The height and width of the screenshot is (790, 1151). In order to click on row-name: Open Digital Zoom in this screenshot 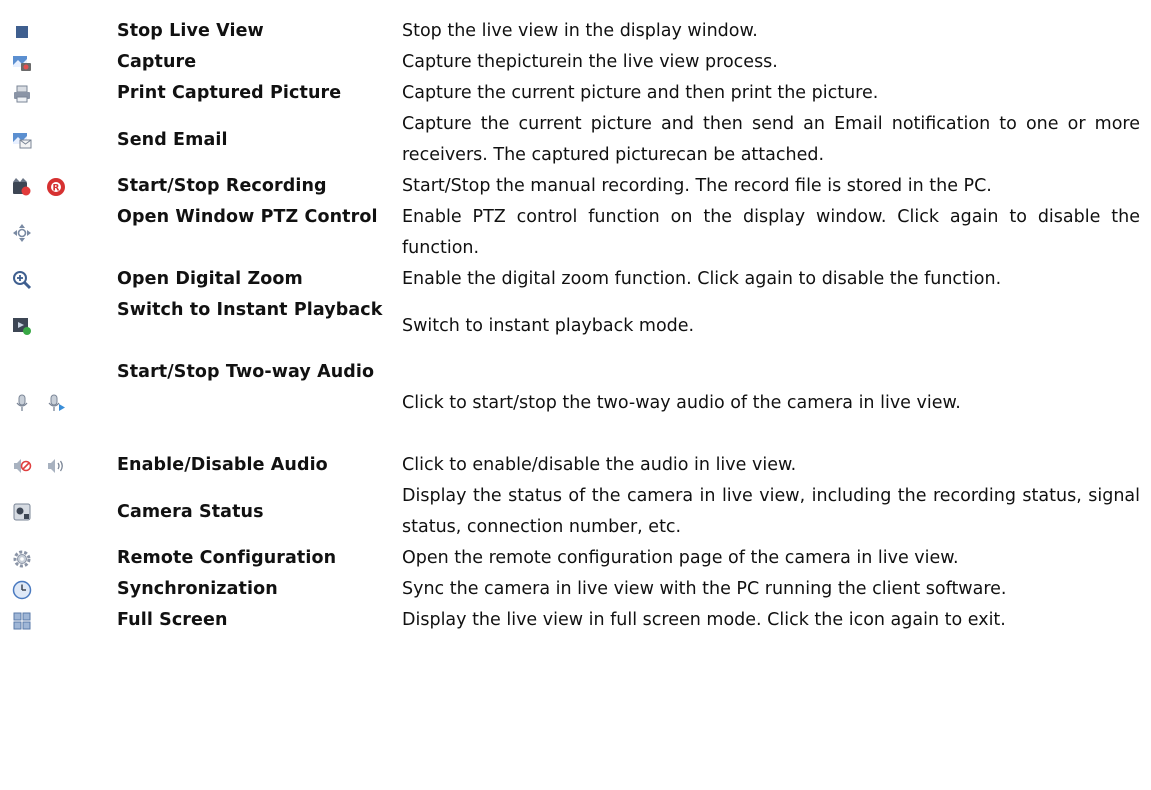, I will do `click(210, 279)`.